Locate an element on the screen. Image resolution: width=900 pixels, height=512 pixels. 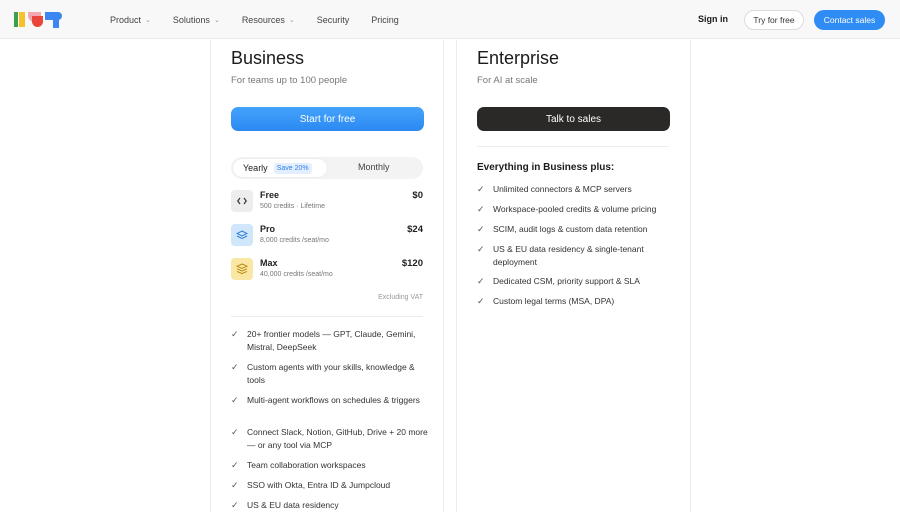
billing-option-monthly: Monthly is located at coordinates (374, 167).